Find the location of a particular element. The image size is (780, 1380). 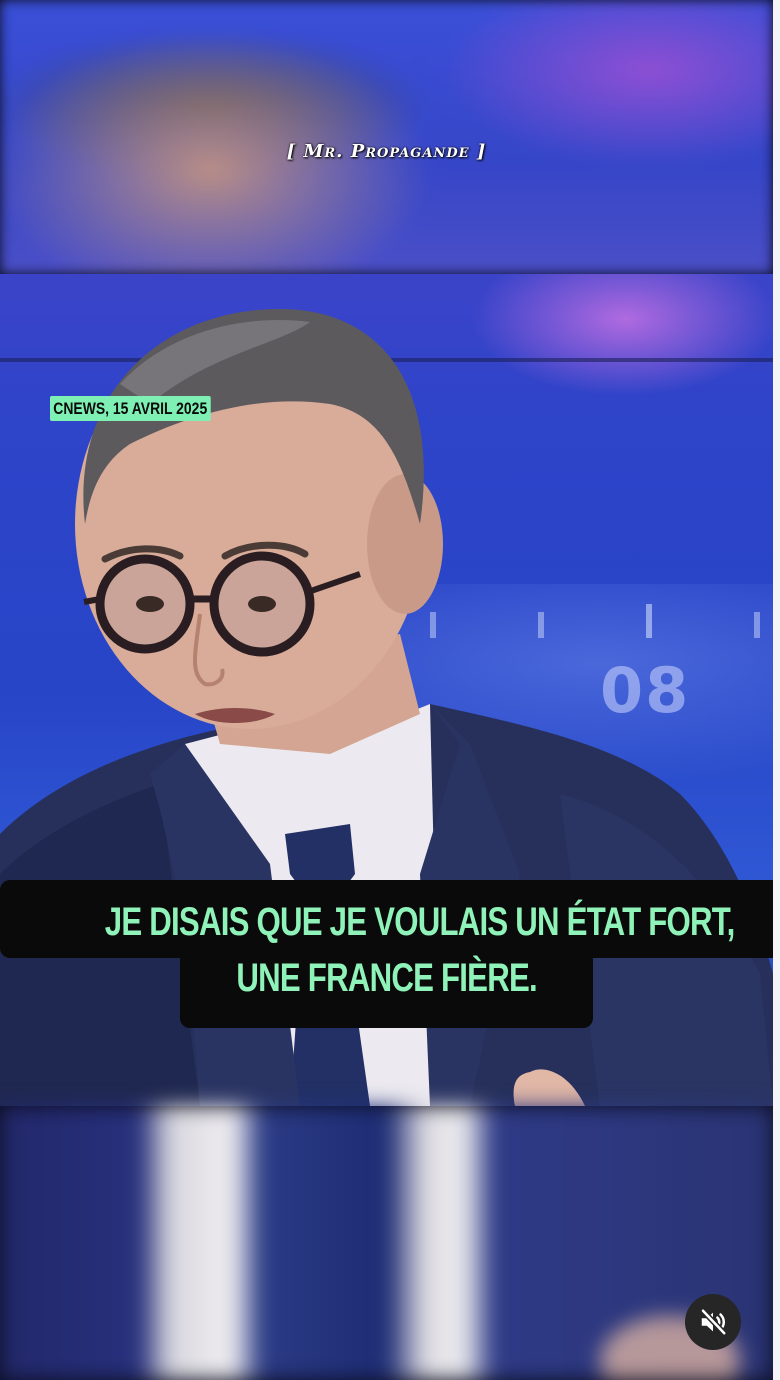

unmute-button is located at coordinates (713, 1322).